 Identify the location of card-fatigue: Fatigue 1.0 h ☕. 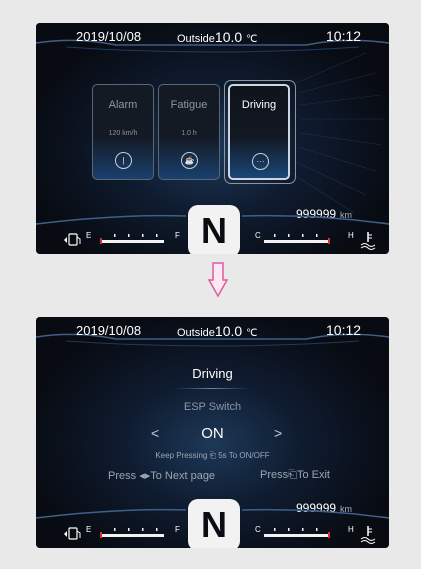
(189, 132).